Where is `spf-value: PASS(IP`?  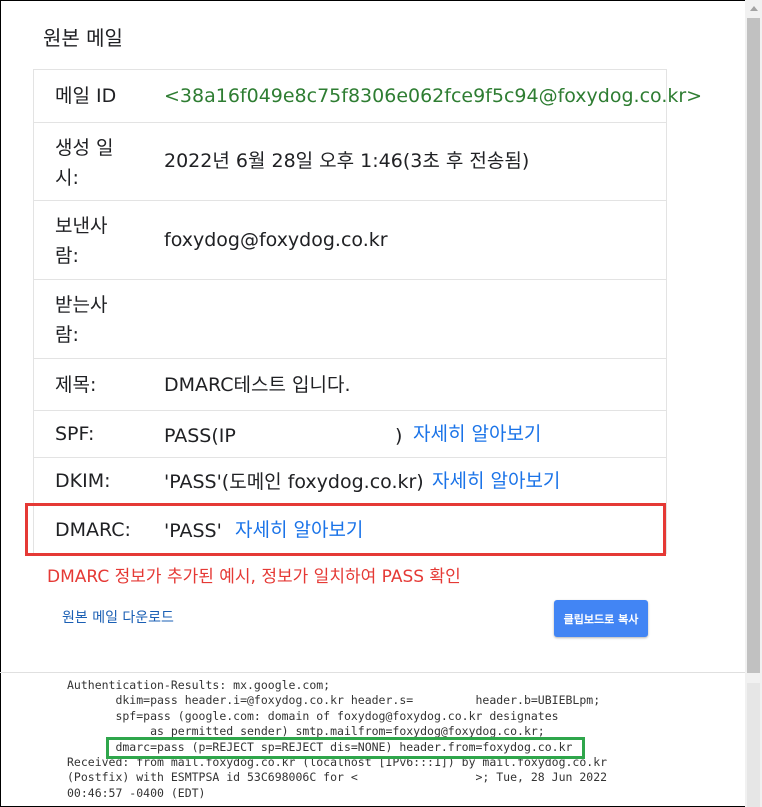 spf-value: PASS(IP is located at coordinates (200, 436).